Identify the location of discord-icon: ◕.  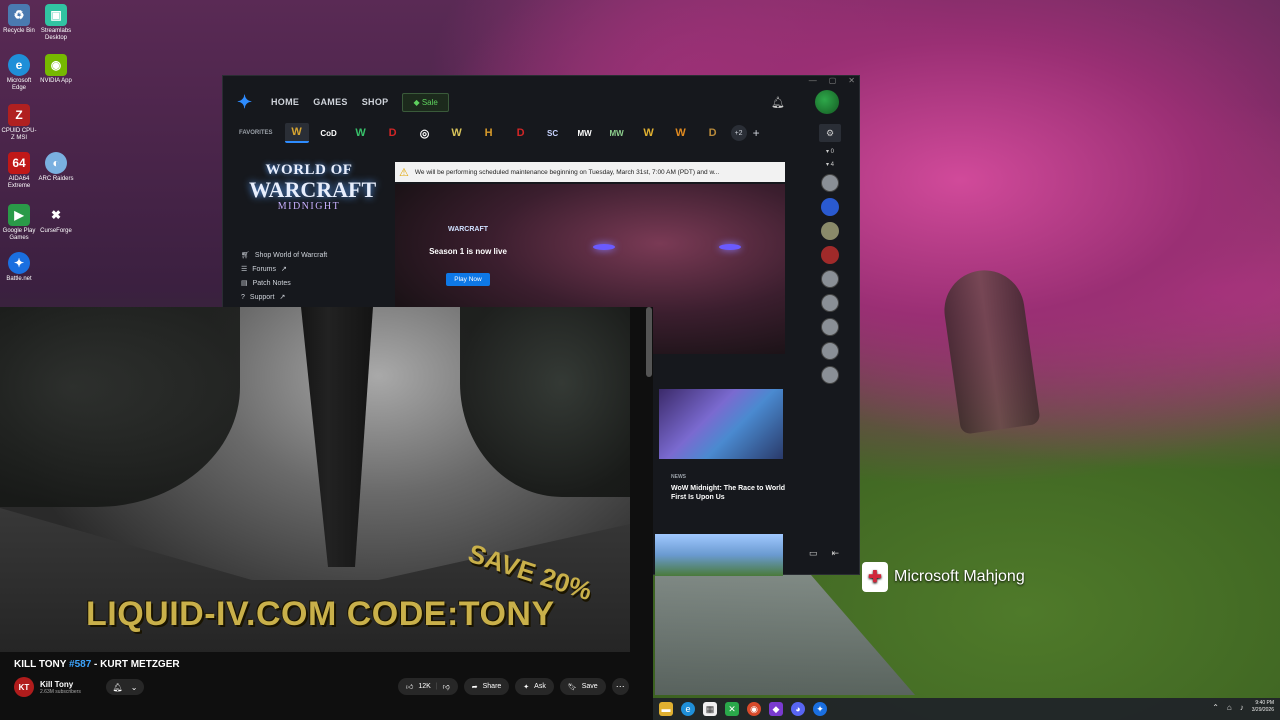
(798, 709).